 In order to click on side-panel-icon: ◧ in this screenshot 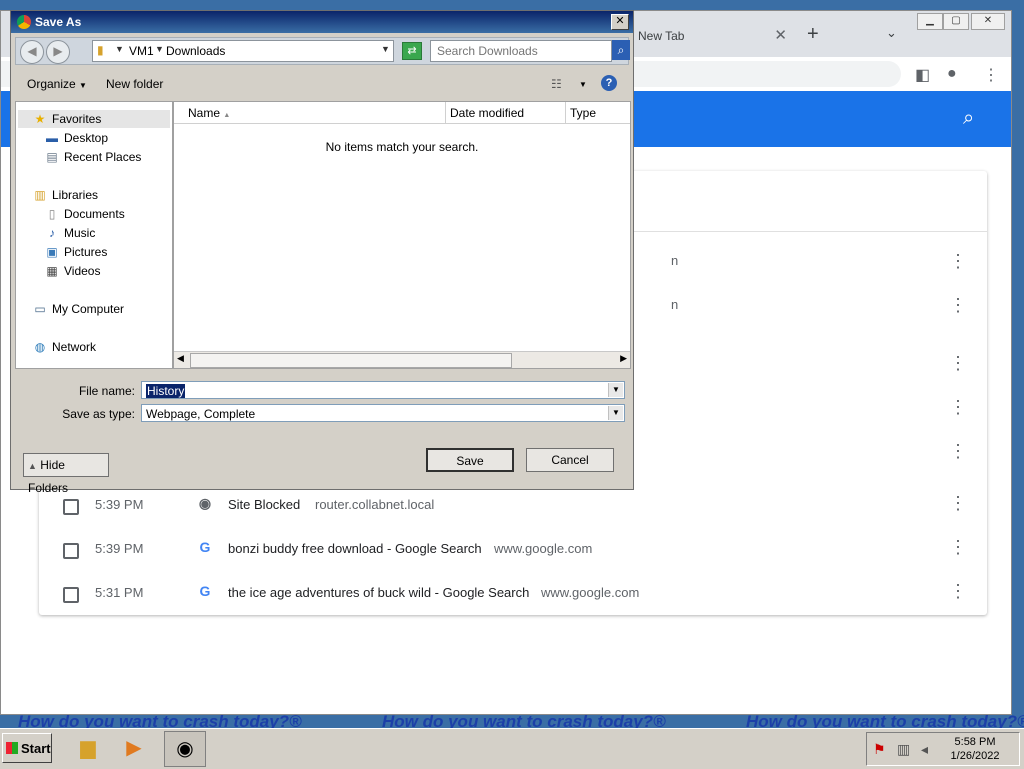, I will do `click(922, 75)`.